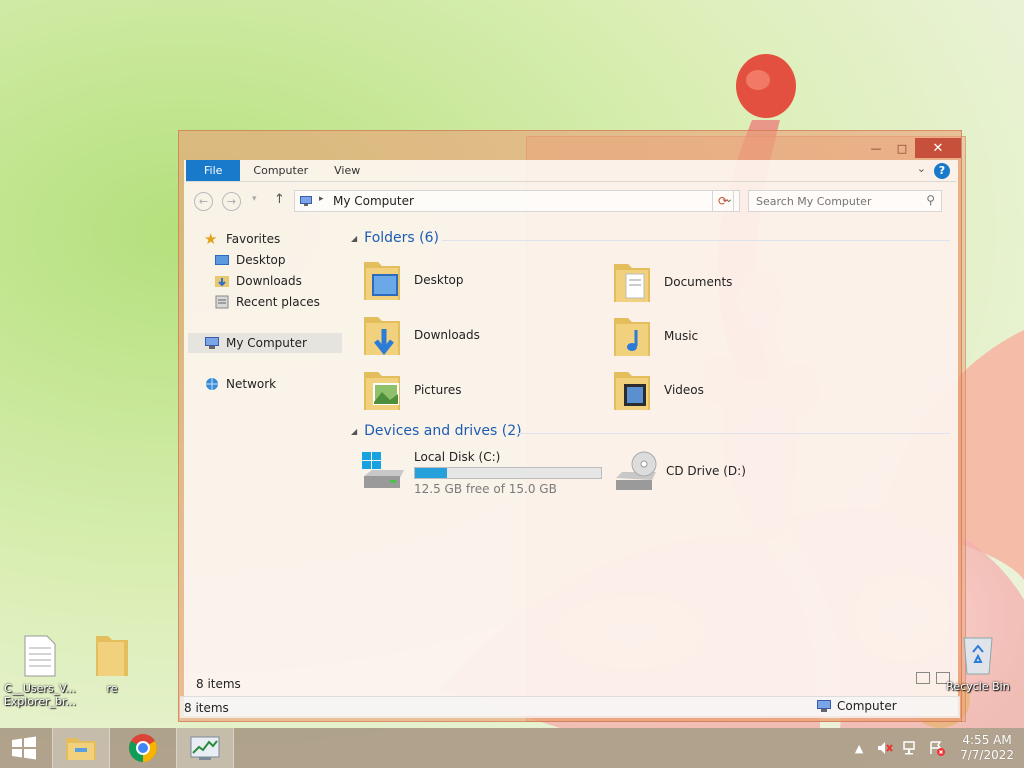  I want to click on folder-icon, so click(112, 656).